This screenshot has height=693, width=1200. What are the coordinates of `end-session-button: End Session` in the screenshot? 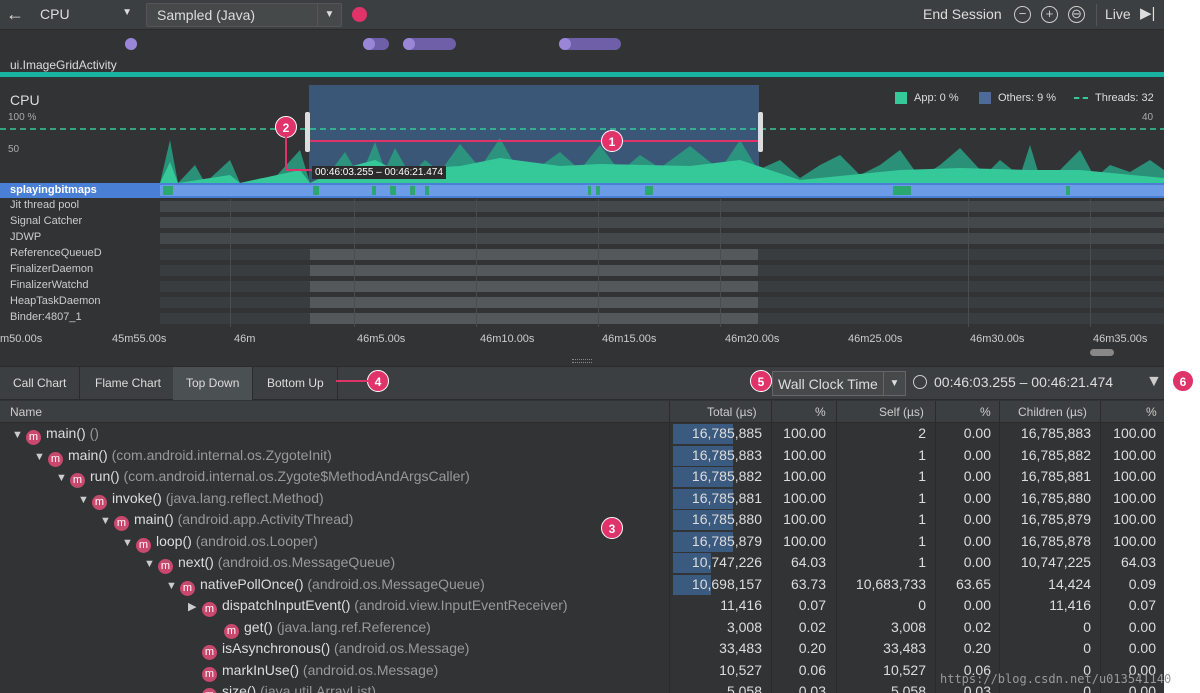 It's located at (962, 14).